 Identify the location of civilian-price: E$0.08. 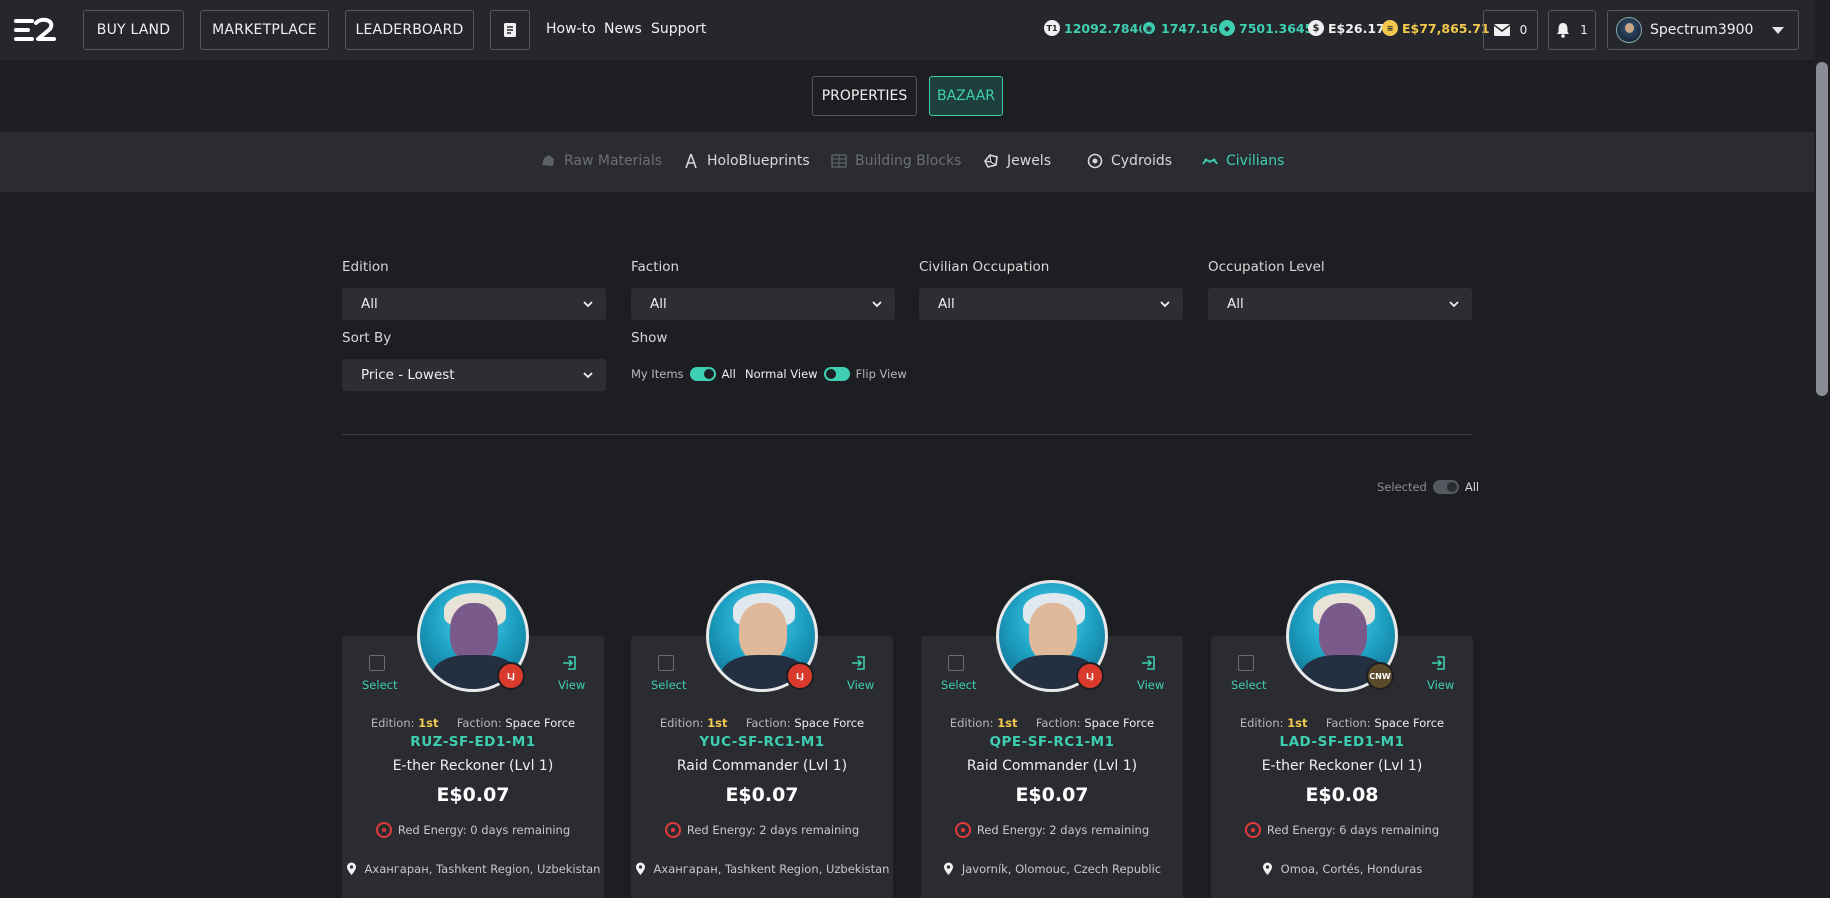
(1342, 795).